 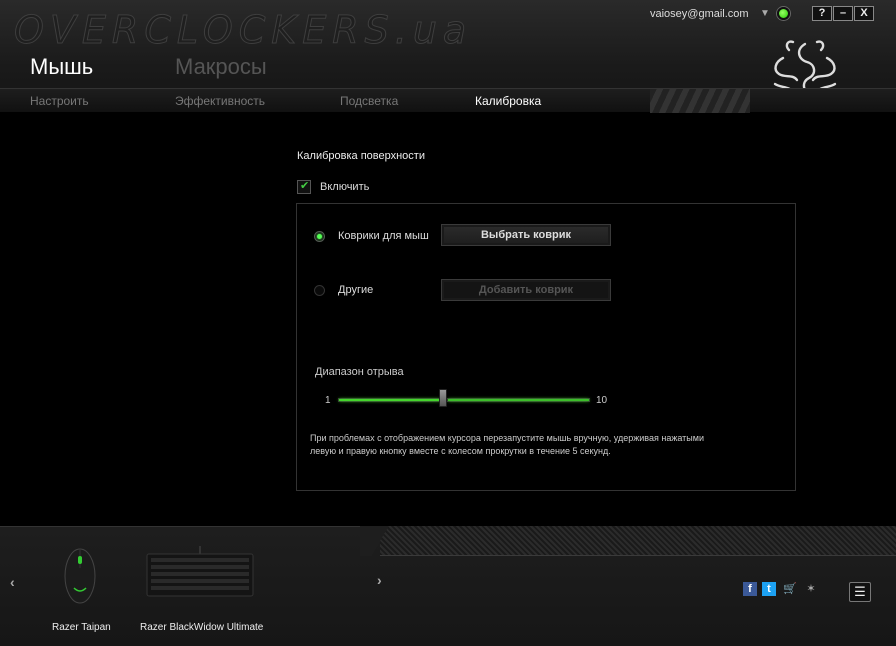 I want to click on account-email: vaiosey@gmail.com, so click(x=699, y=14).